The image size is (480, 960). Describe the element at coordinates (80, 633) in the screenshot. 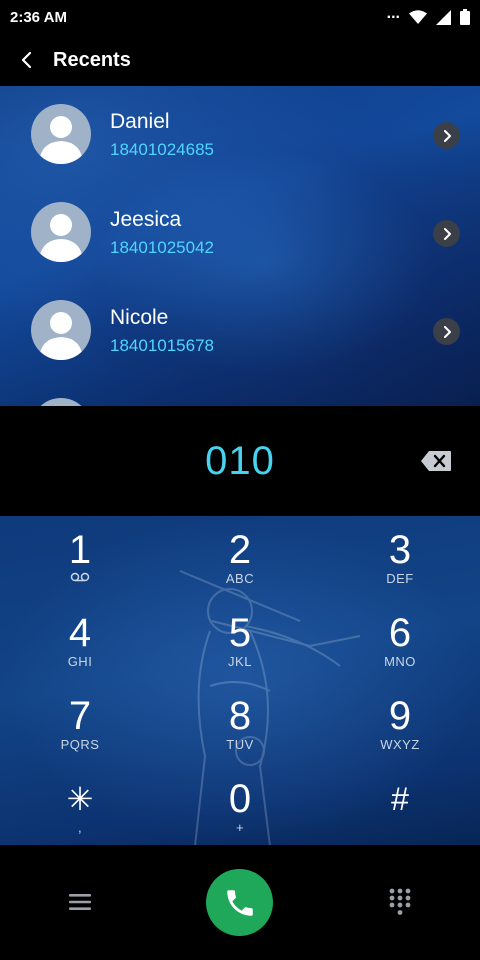

I see `key-digit: 4` at that location.